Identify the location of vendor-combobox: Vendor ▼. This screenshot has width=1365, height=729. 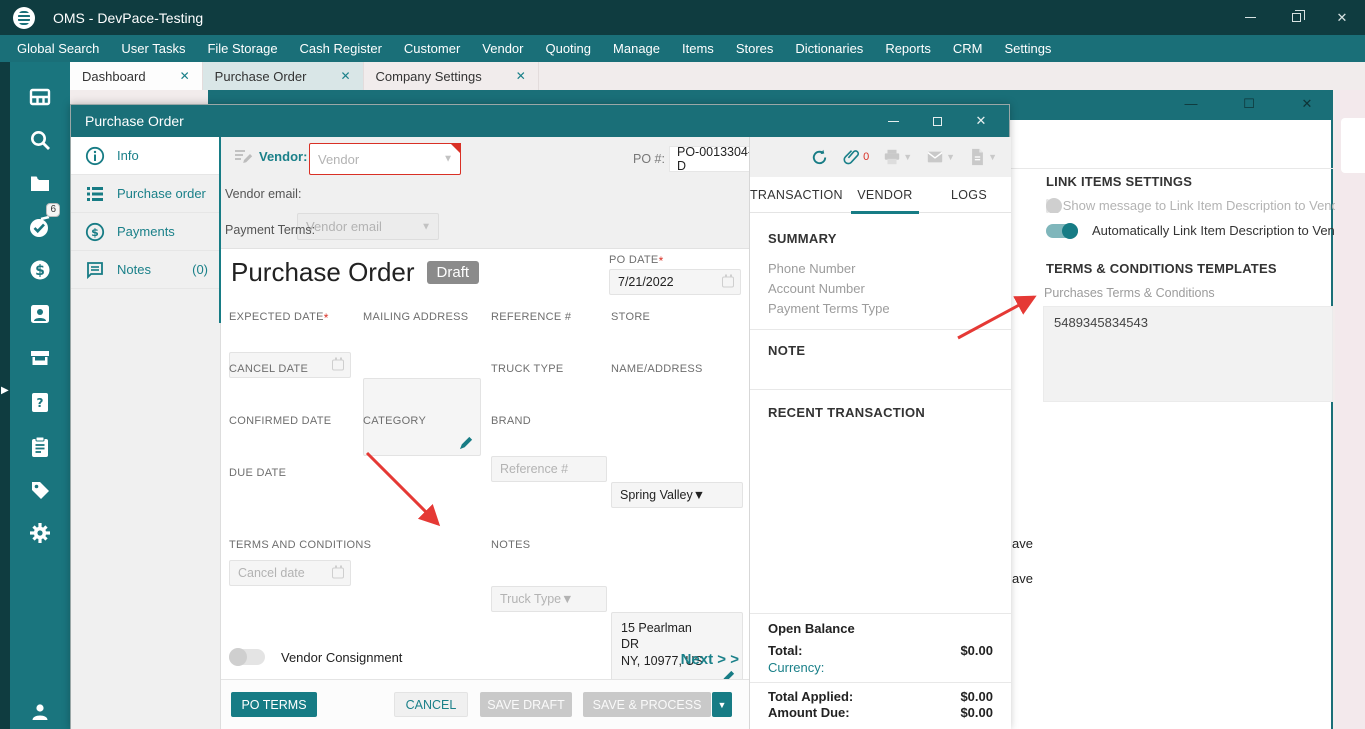
(385, 159).